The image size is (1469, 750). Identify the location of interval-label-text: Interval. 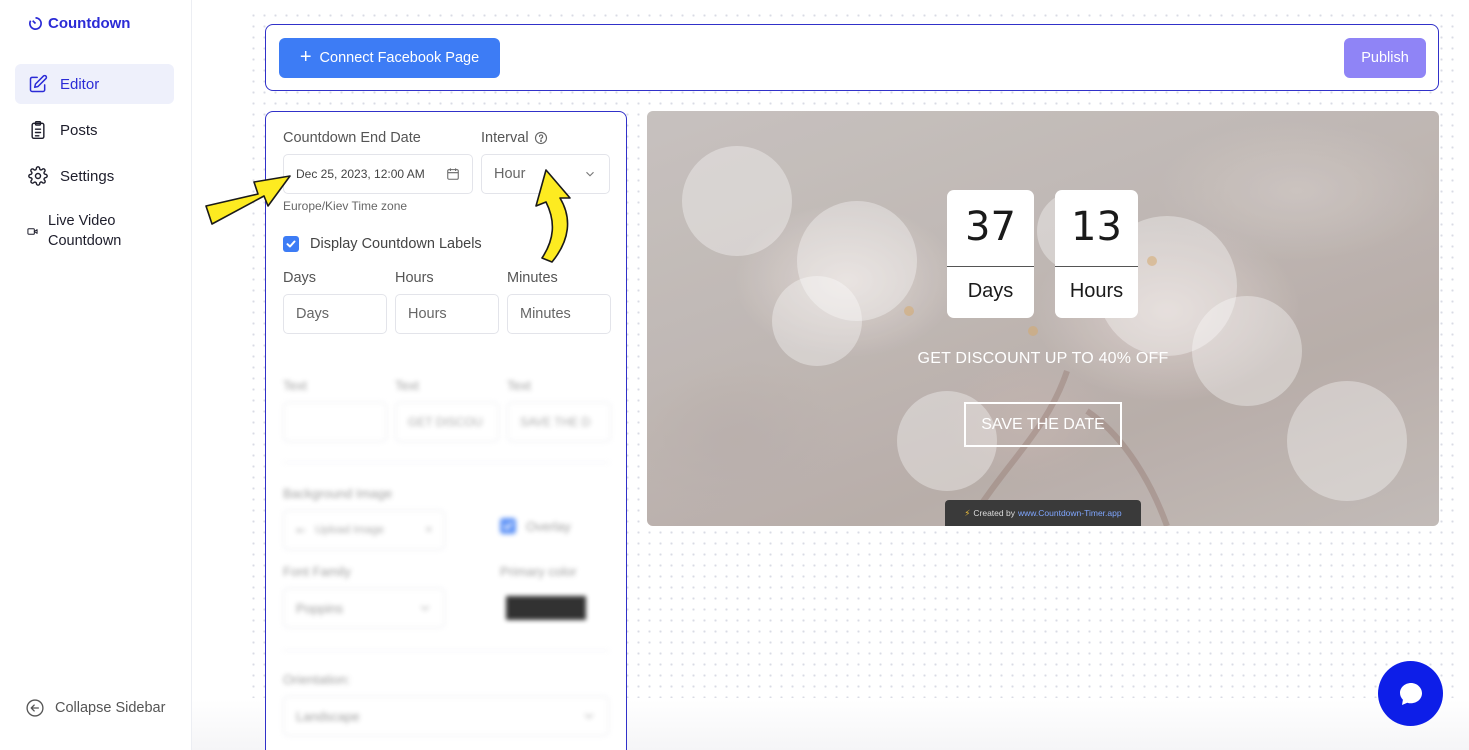
(505, 138).